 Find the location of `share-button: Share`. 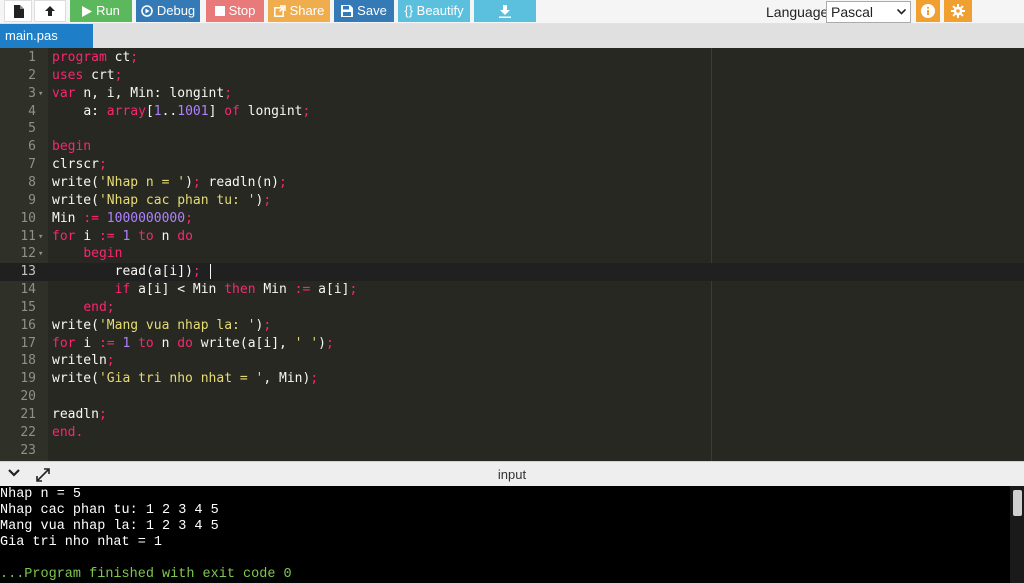

share-button: Share is located at coordinates (299, 11).